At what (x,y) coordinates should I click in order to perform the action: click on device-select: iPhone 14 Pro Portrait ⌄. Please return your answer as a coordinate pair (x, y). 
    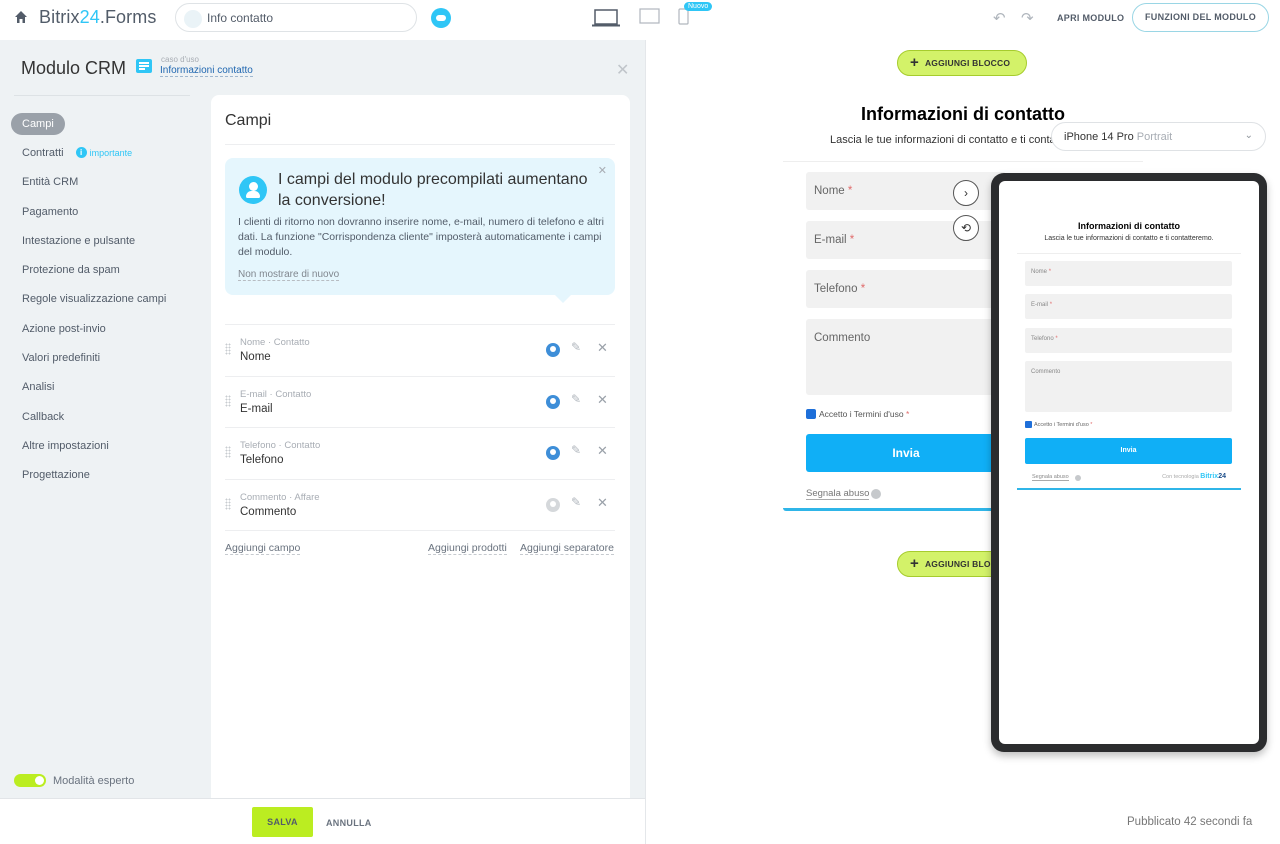
    Looking at the image, I should click on (1158, 136).